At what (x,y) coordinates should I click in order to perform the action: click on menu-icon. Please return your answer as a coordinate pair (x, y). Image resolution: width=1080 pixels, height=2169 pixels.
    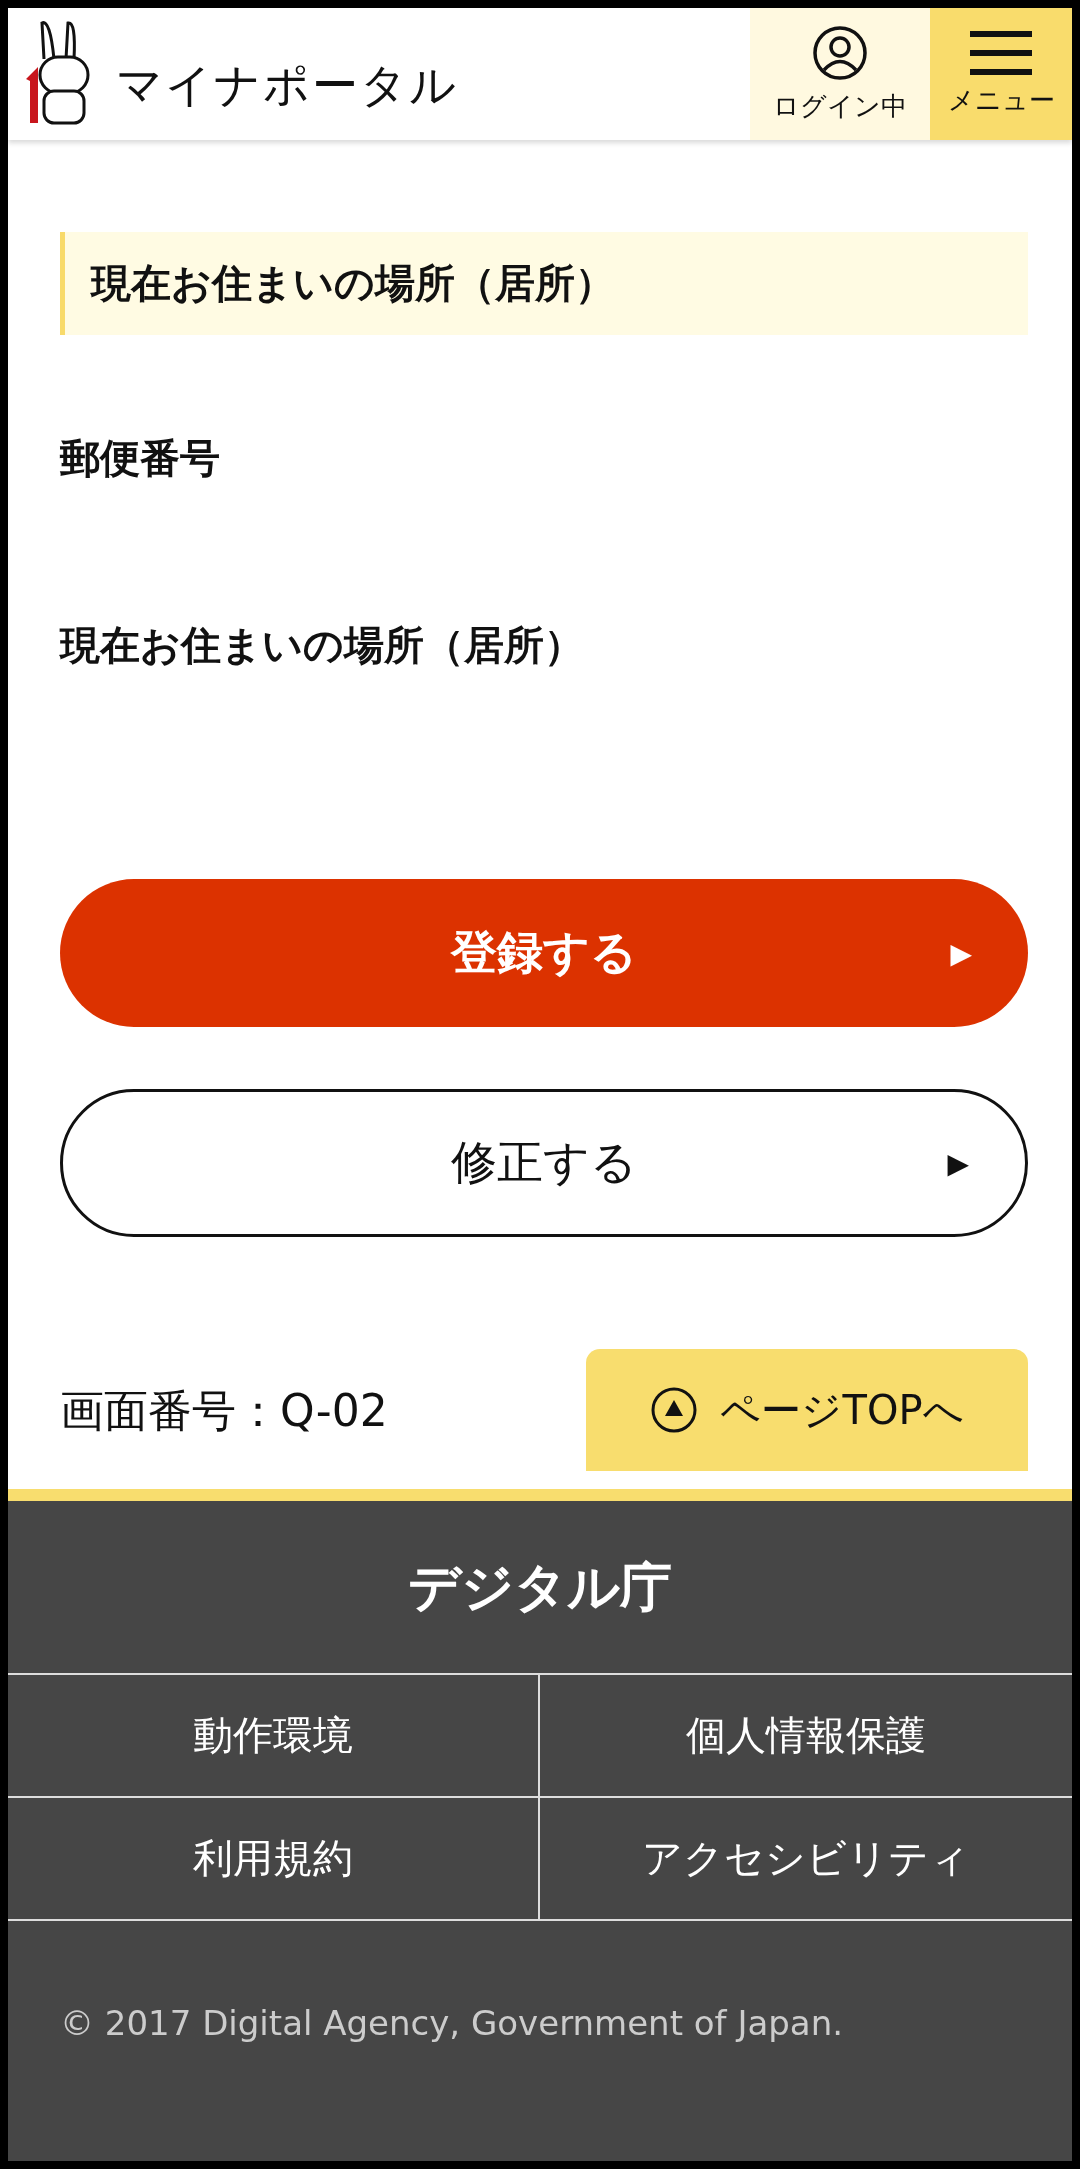
    Looking at the image, I should click on (1001, 52).